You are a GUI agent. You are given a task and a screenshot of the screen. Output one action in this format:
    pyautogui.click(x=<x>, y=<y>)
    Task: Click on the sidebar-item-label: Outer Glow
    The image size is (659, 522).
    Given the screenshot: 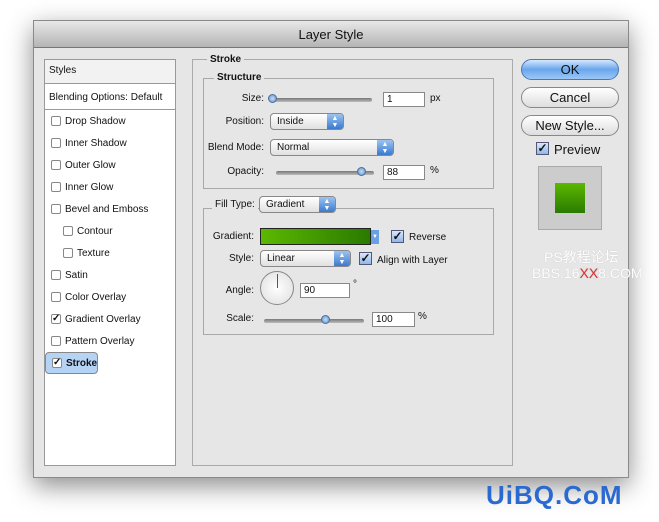 What is the action you would take?
    pyautogui.click(x=90, y=165)
    